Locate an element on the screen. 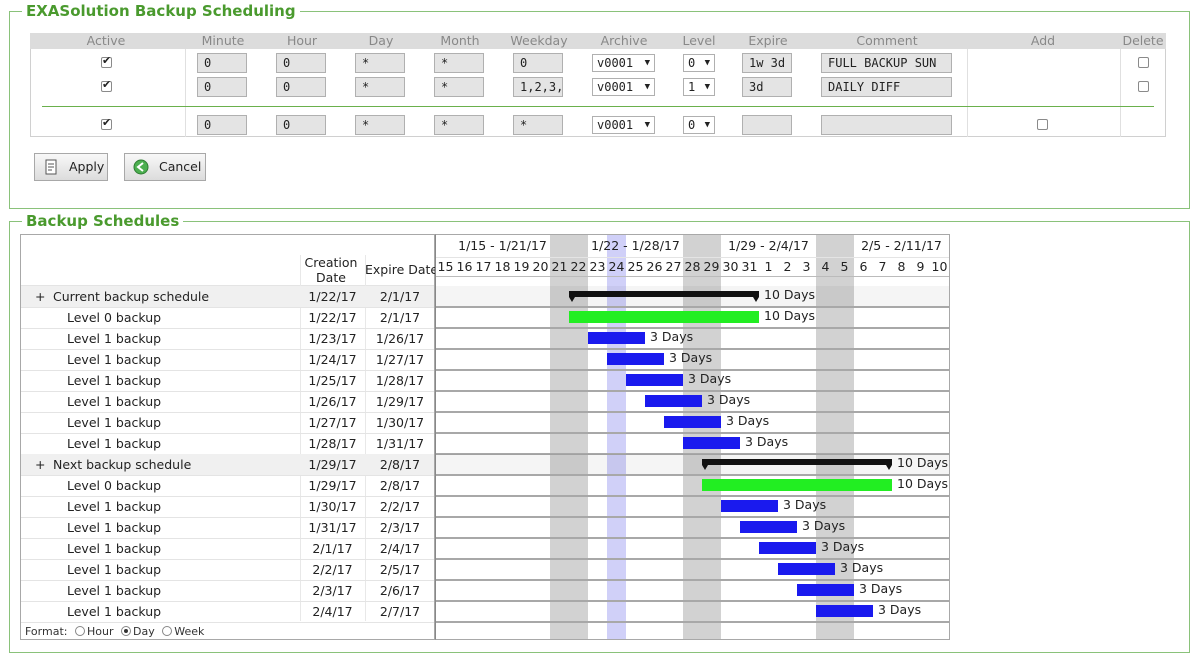 This screenshot has width=1197, height=660. row2-weekday-input: 1,2,3, is located at coordinates (538, 87).